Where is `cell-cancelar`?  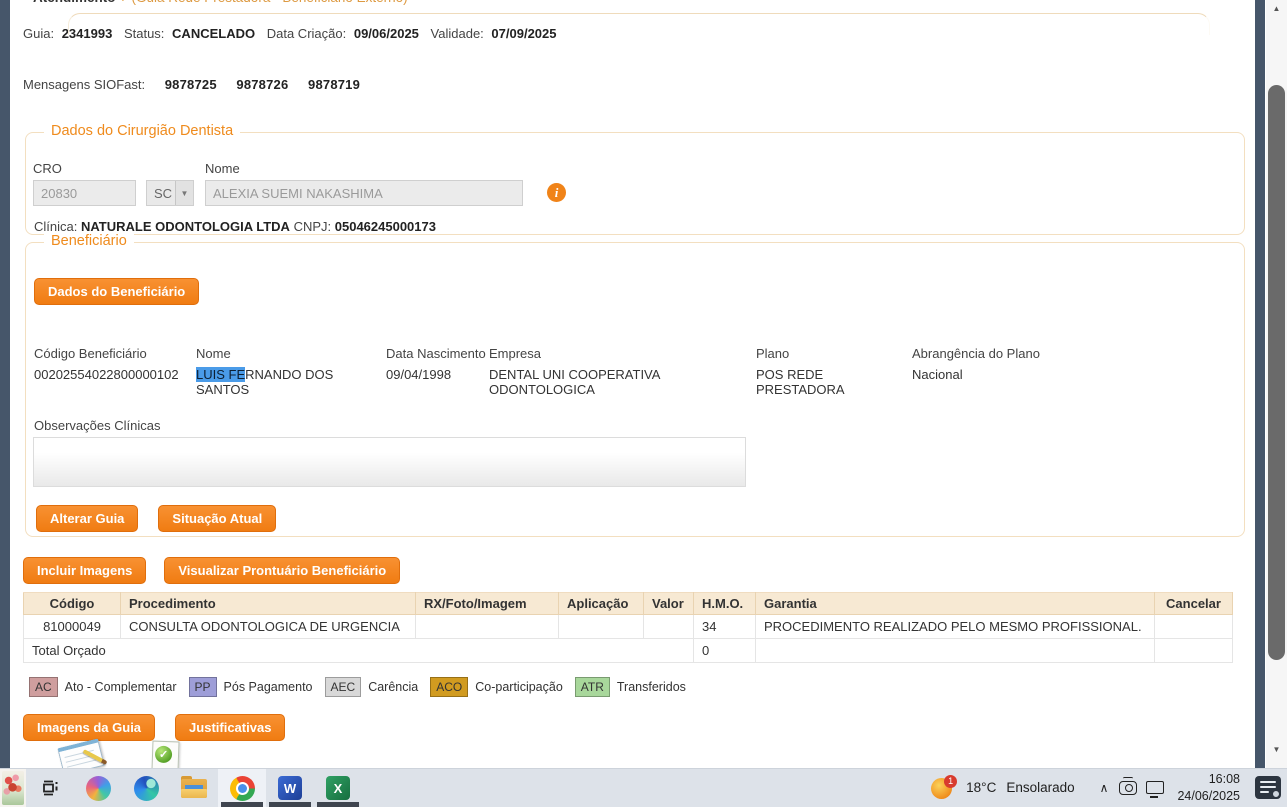
cell-cancelar is located at coordinates (1193, 626).